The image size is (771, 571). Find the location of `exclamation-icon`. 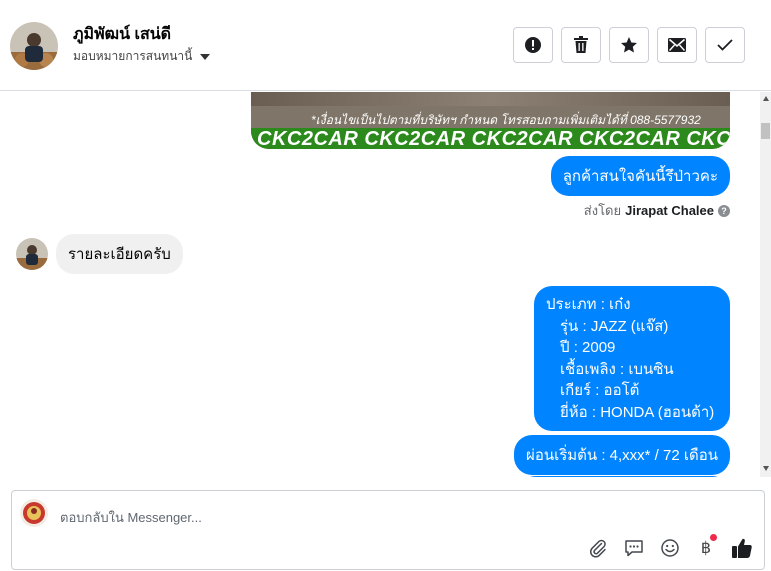

exclamation-icon is located at coordinates (533, 45).